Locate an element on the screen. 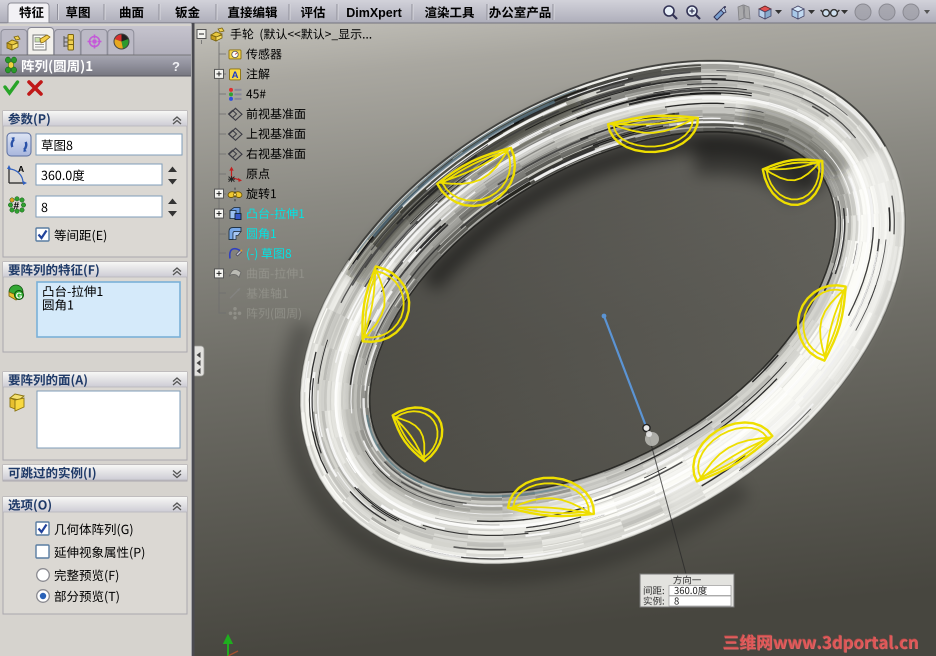  svg-text: DimXpert is located at coordinates (374, 13).